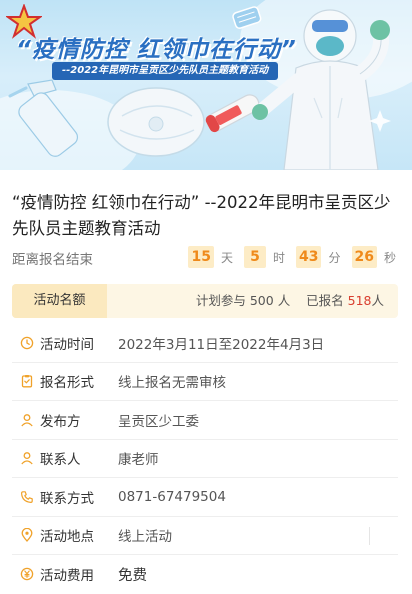  Describe the element at coordinates (156, 50) in the screenshot. I see `banner-title: “疫情防控 红领巾在行动”` at that location.